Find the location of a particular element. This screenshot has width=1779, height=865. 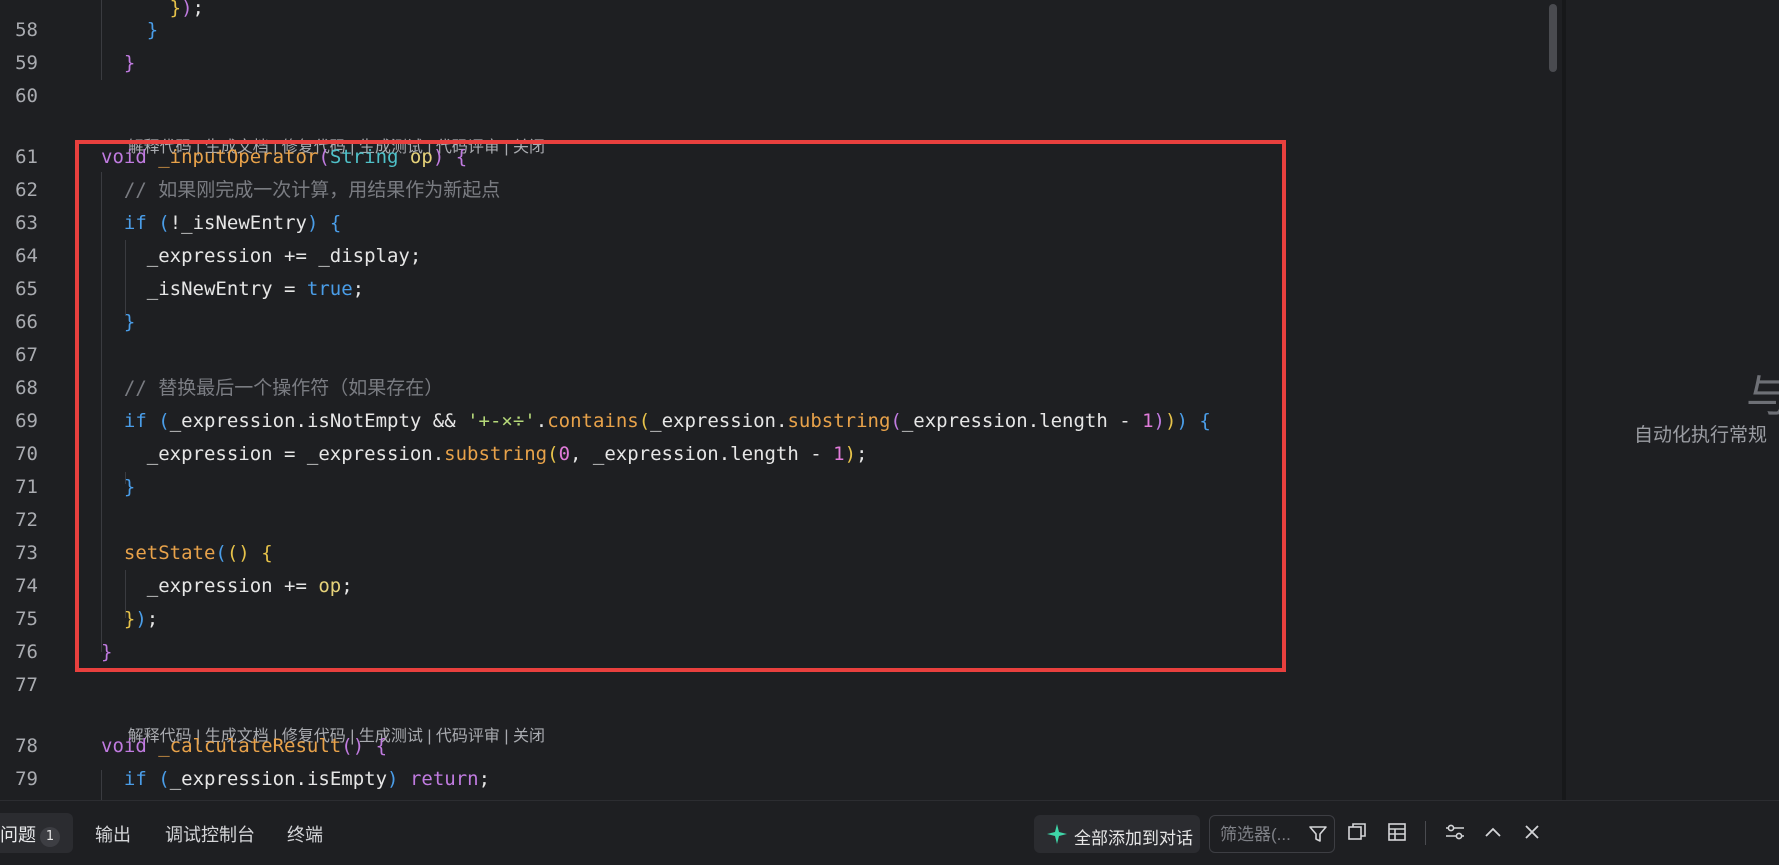

line-number: 77 is located at coordinates (26, 685).